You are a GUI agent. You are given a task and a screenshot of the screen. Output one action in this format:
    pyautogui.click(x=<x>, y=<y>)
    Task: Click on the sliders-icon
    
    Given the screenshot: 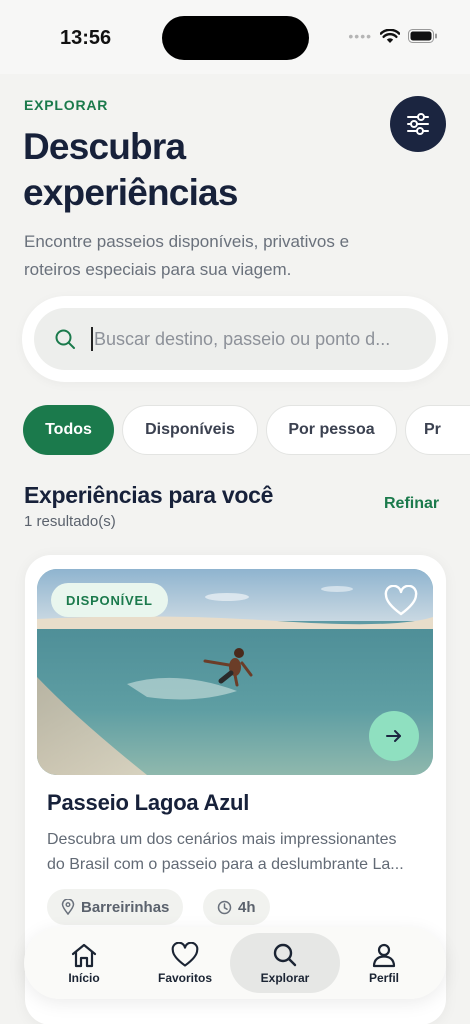 What is the action you would take?
    pyautogui.click(x=418, y=124)
    